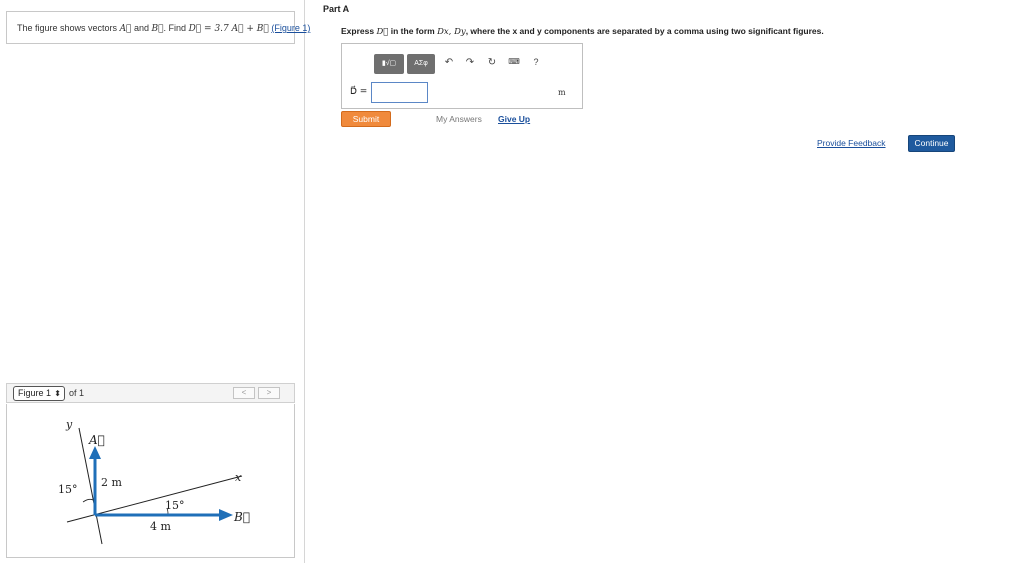 This screenshot has width=1013, height=563. Describe the element at coordinates (382, 32) in the screenshot. I see `instruction-variable: D⃗` at that location.